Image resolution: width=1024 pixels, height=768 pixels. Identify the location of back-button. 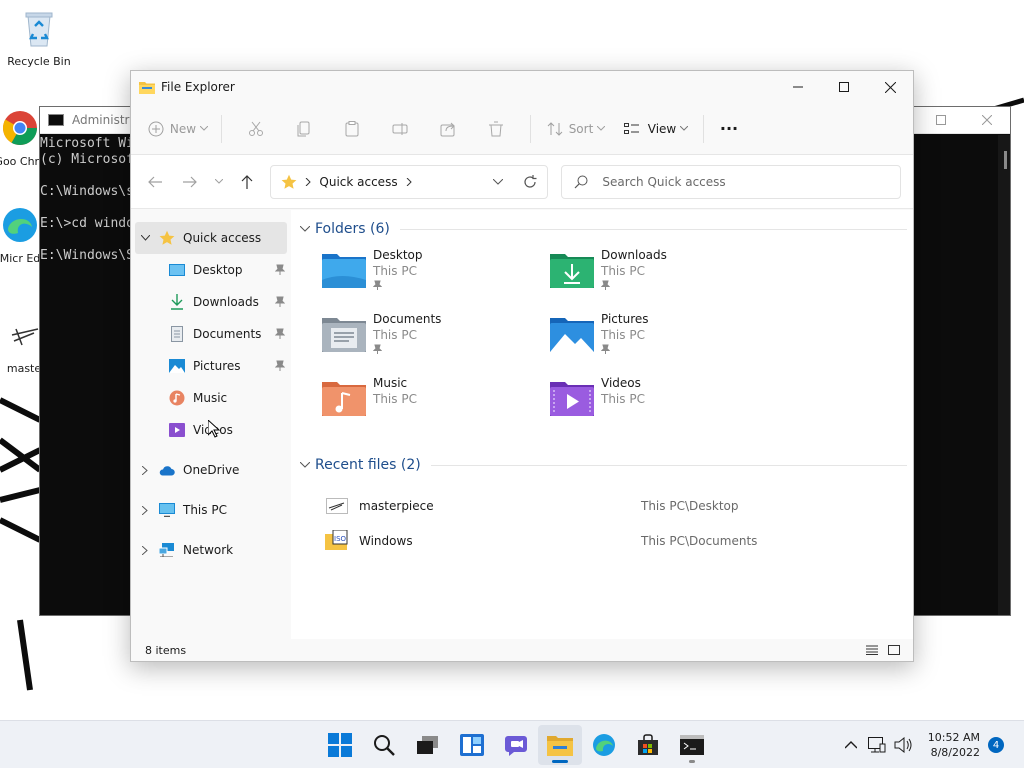
(155, 182).